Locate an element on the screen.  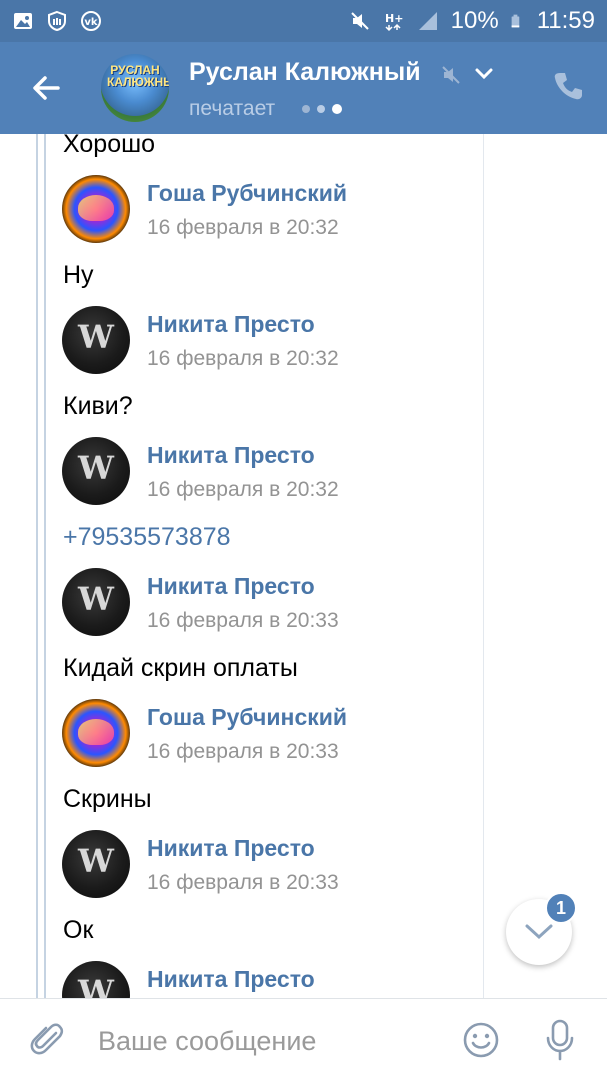
svg-text: H+ is located at coordinates (394, 18).